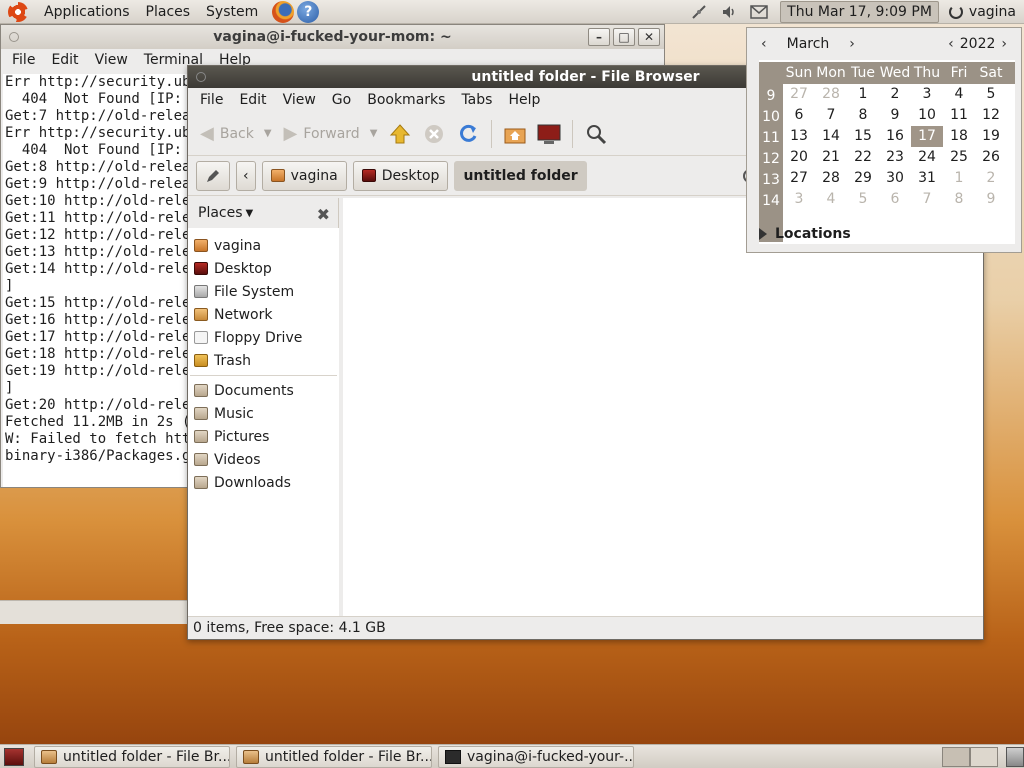 This screenshot has width=1024, height=768. What do you see at coordinates (959, 157) in the screenshot?
I see `calendar-day: 25` at bounding box center [959, 157].